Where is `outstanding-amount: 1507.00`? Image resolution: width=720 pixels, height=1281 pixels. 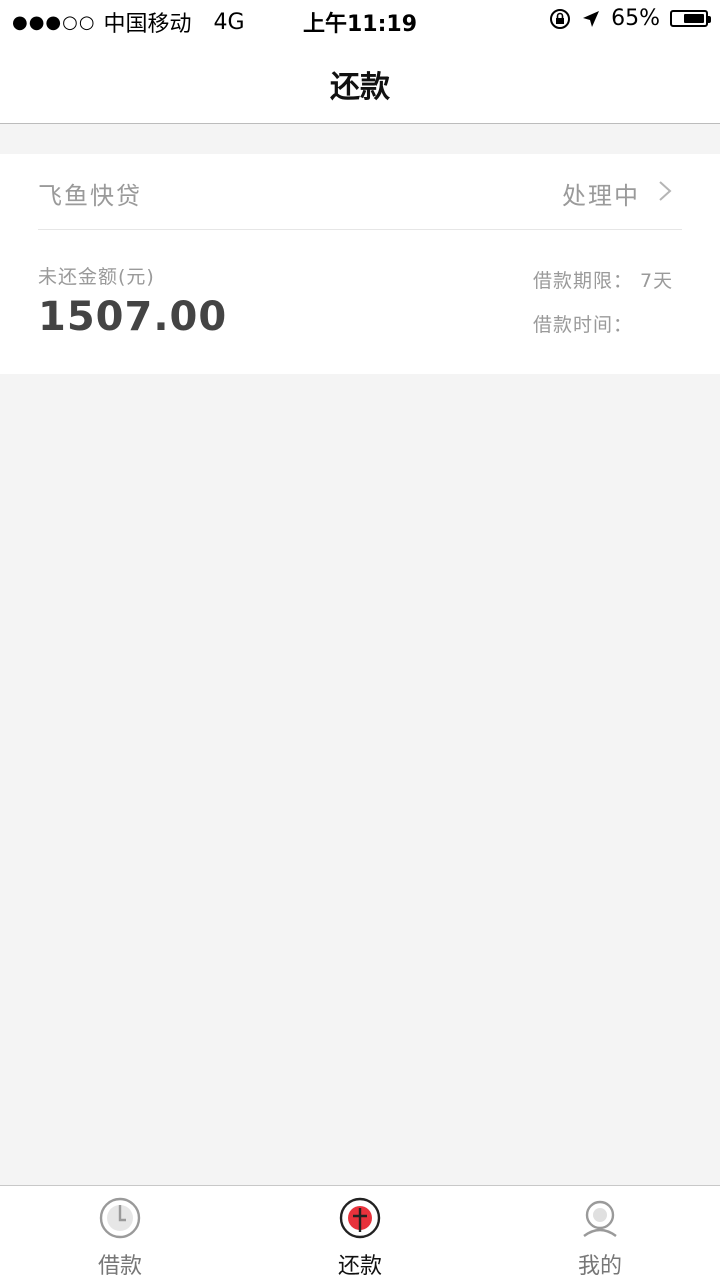
outstanding-amount: 1507.00 is located at coordinates (133, 317).